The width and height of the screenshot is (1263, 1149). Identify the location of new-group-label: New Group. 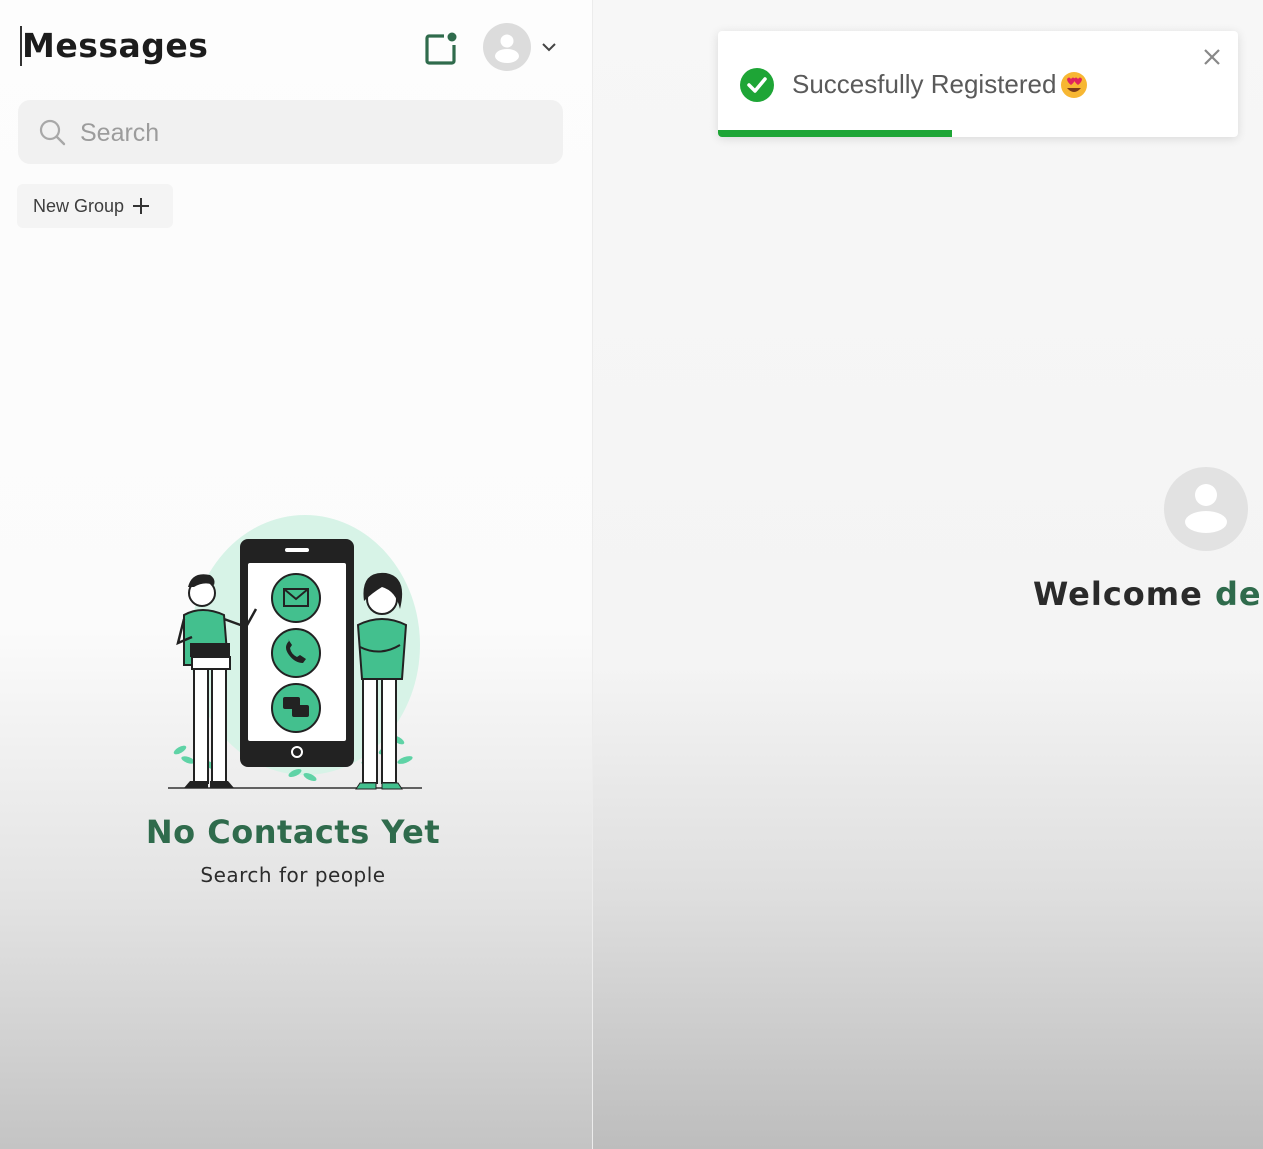
(79, 205).